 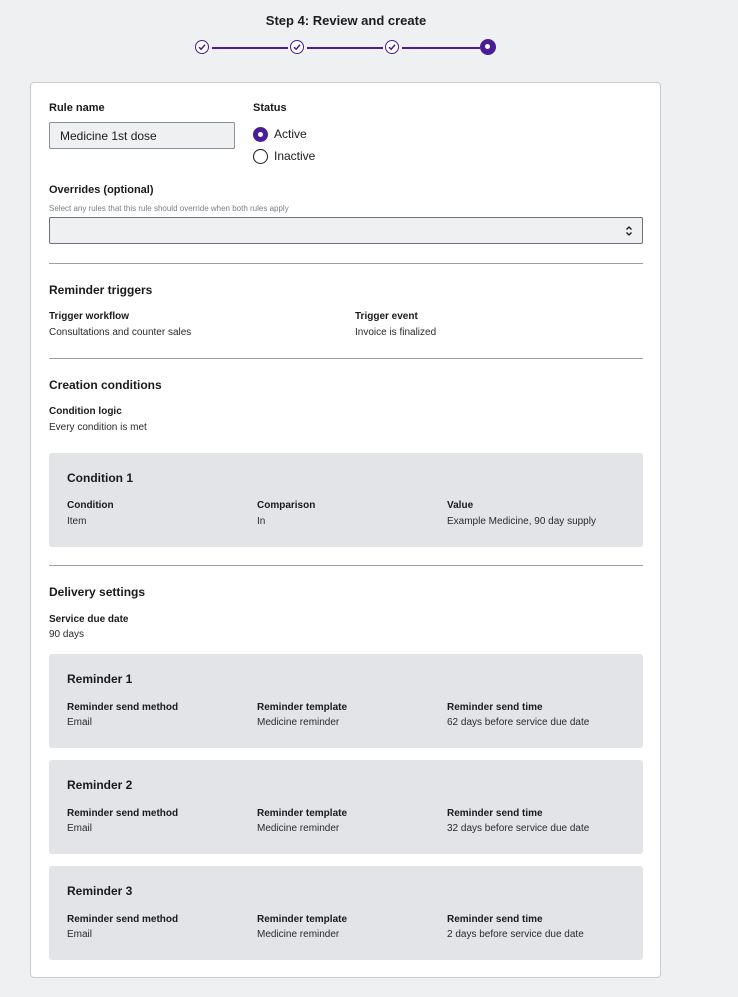 What do you see at coordinates (297, 47) in the screenshot?
I see `step-2-complete-check-icon` at bounding box center [297, 47].